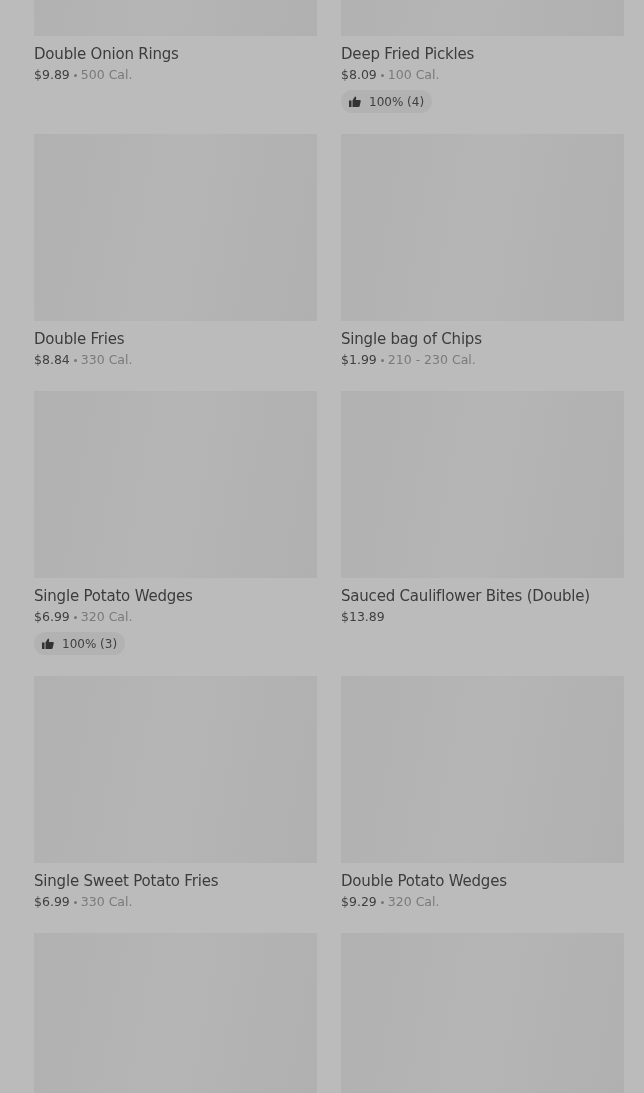 Image resolution: width=644 pixels, height=1093 pixels. I want to click on item-price: $9.29, so click(359, 902).